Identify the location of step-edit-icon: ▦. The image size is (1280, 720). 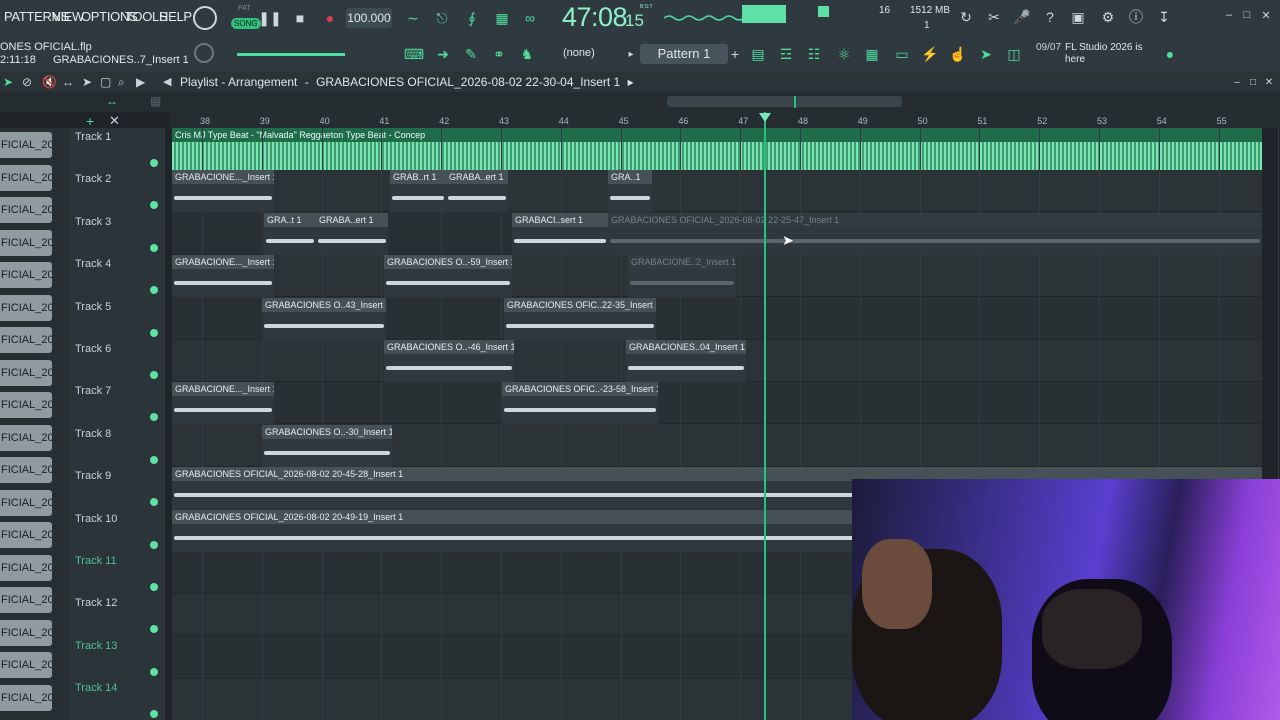
(502, 18).